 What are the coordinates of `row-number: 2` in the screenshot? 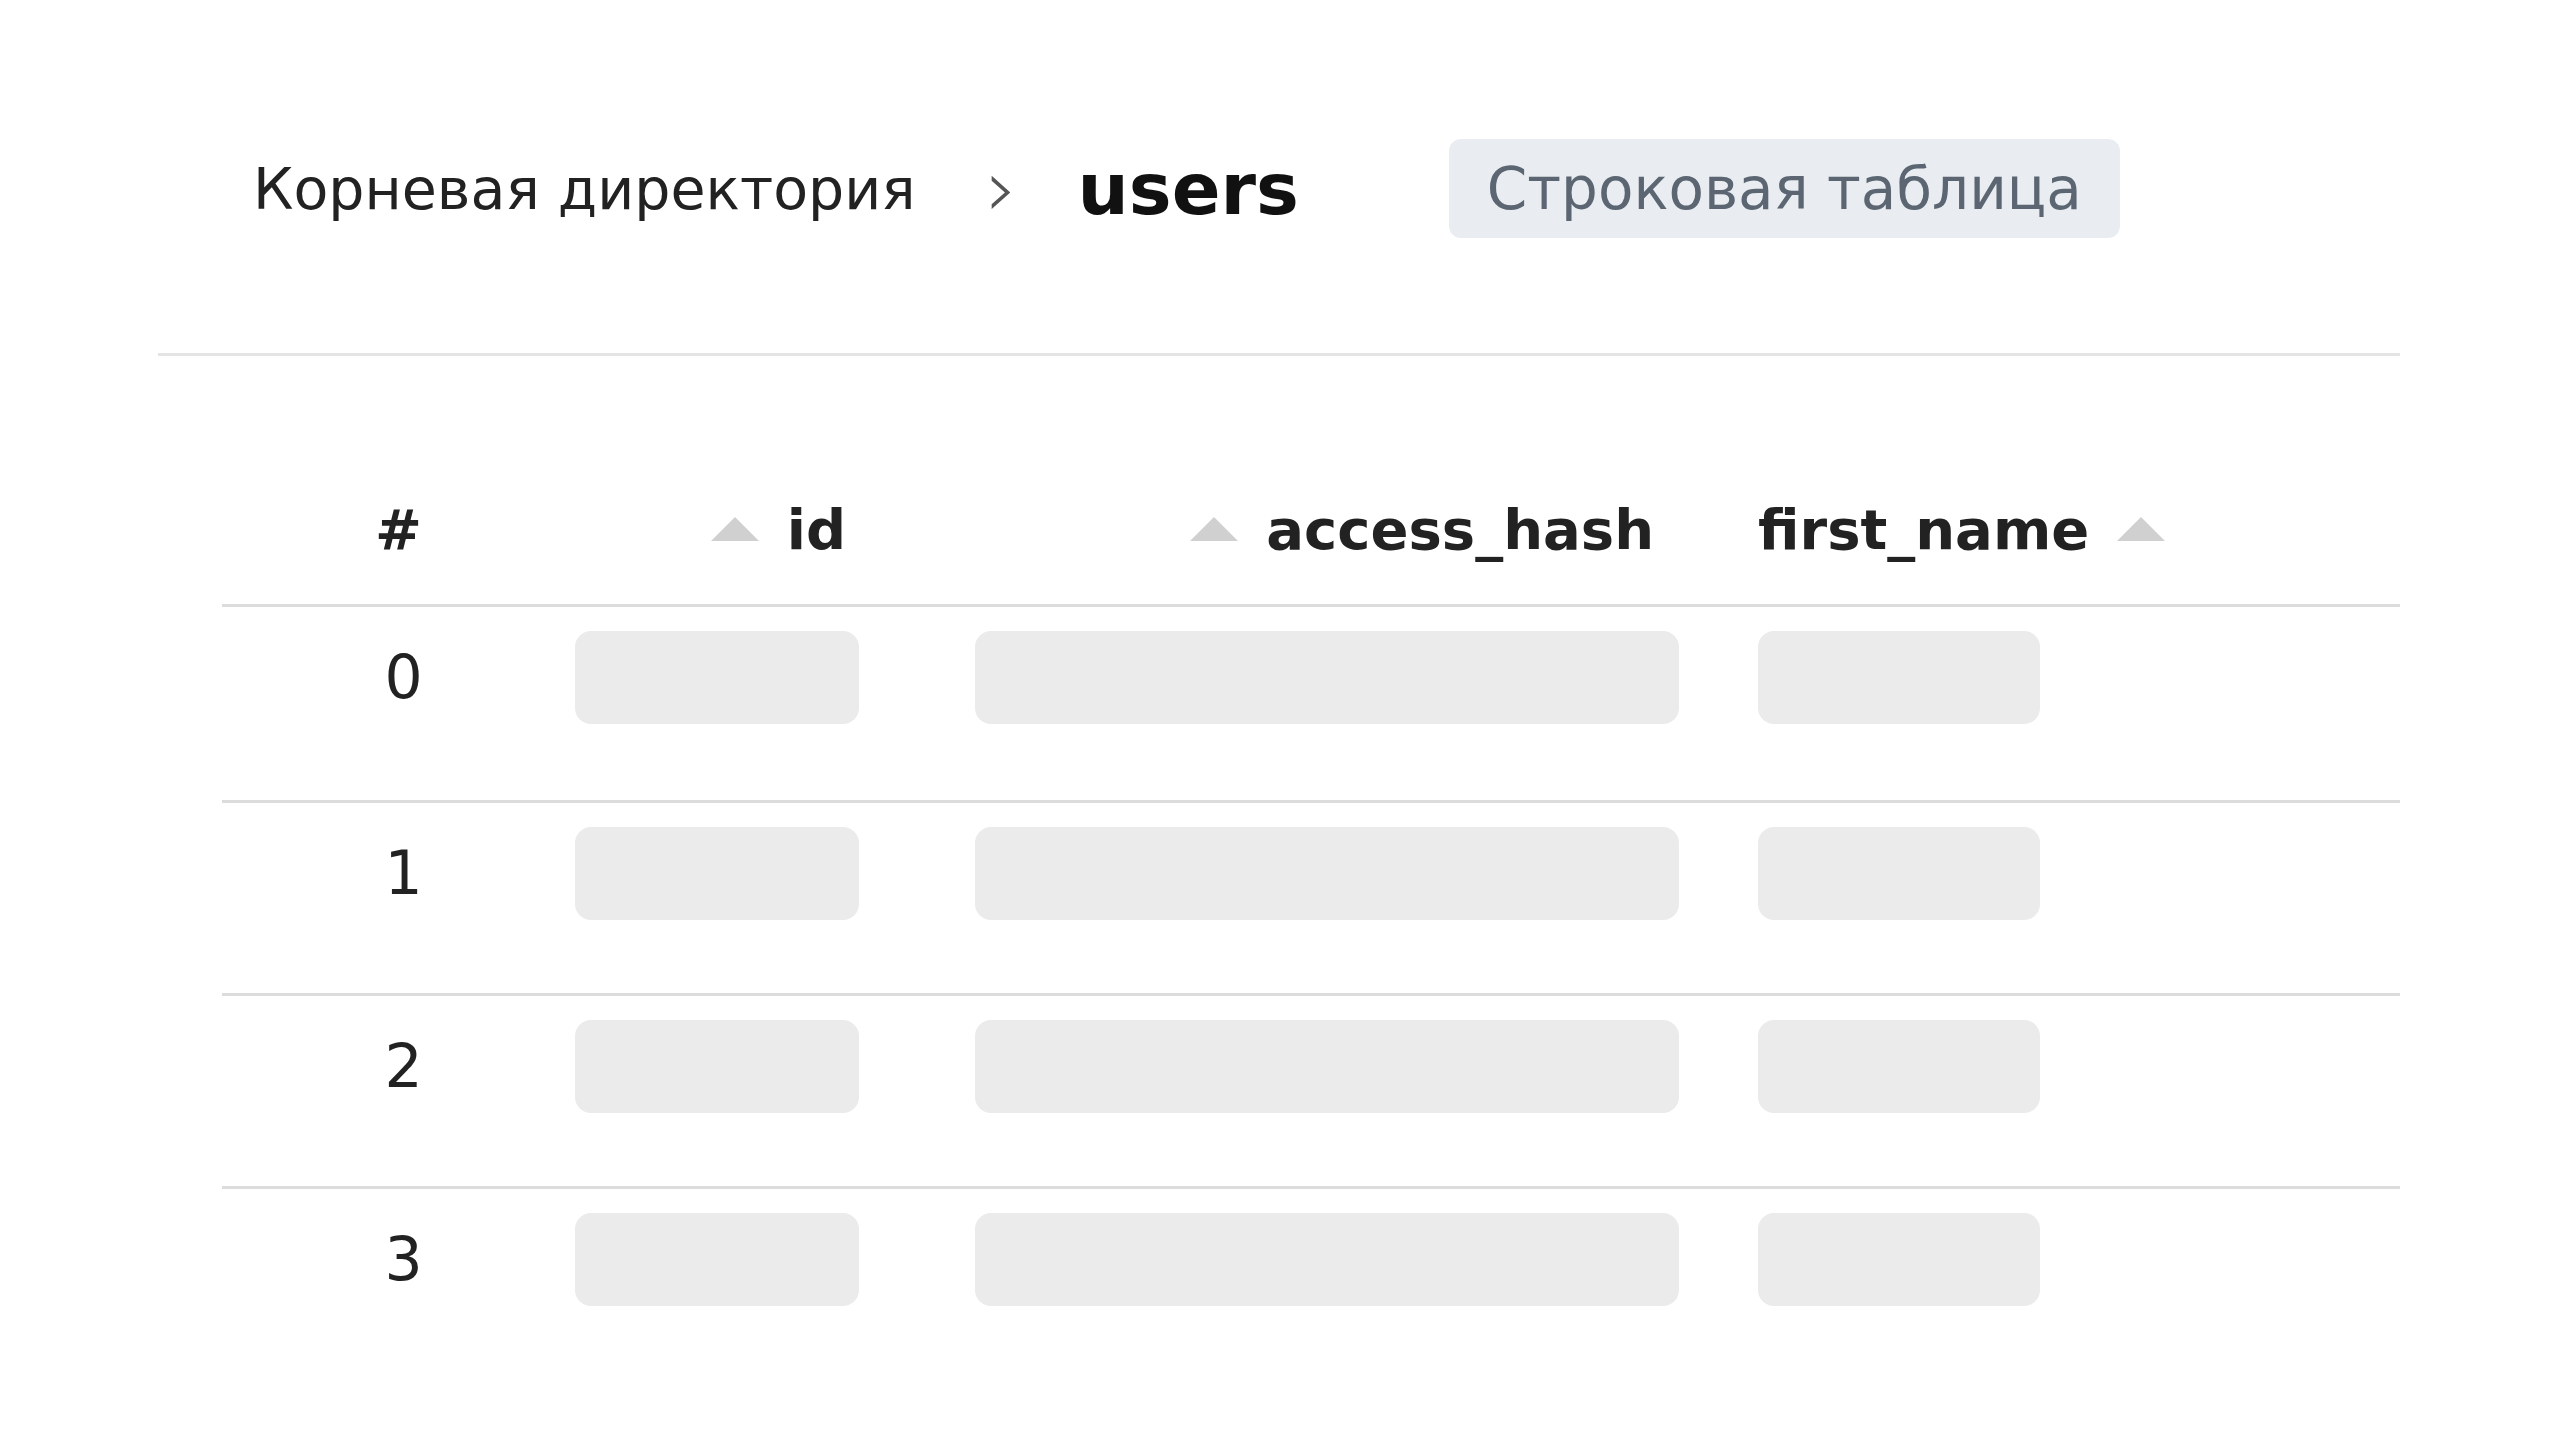 It's located at (403, 1066).